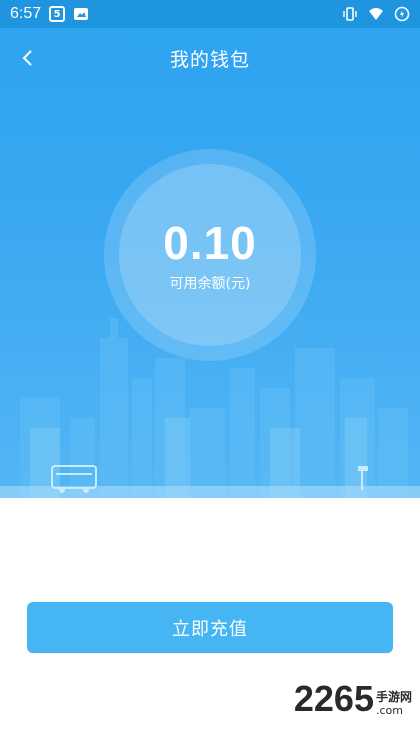  I want to click on battery-icon, so click(402, 14).